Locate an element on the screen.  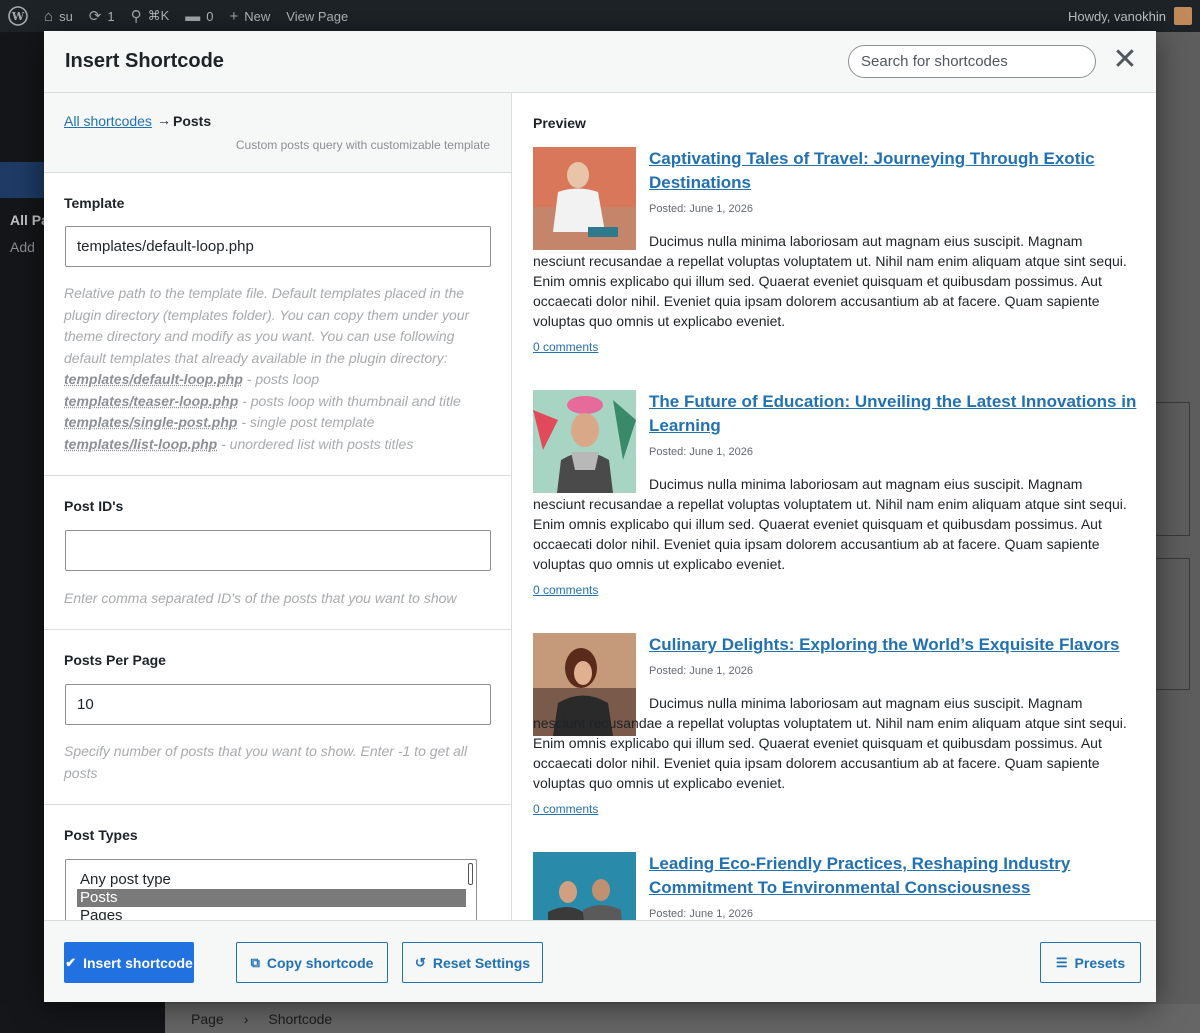
avatar is located at coordinates (1183, 16).